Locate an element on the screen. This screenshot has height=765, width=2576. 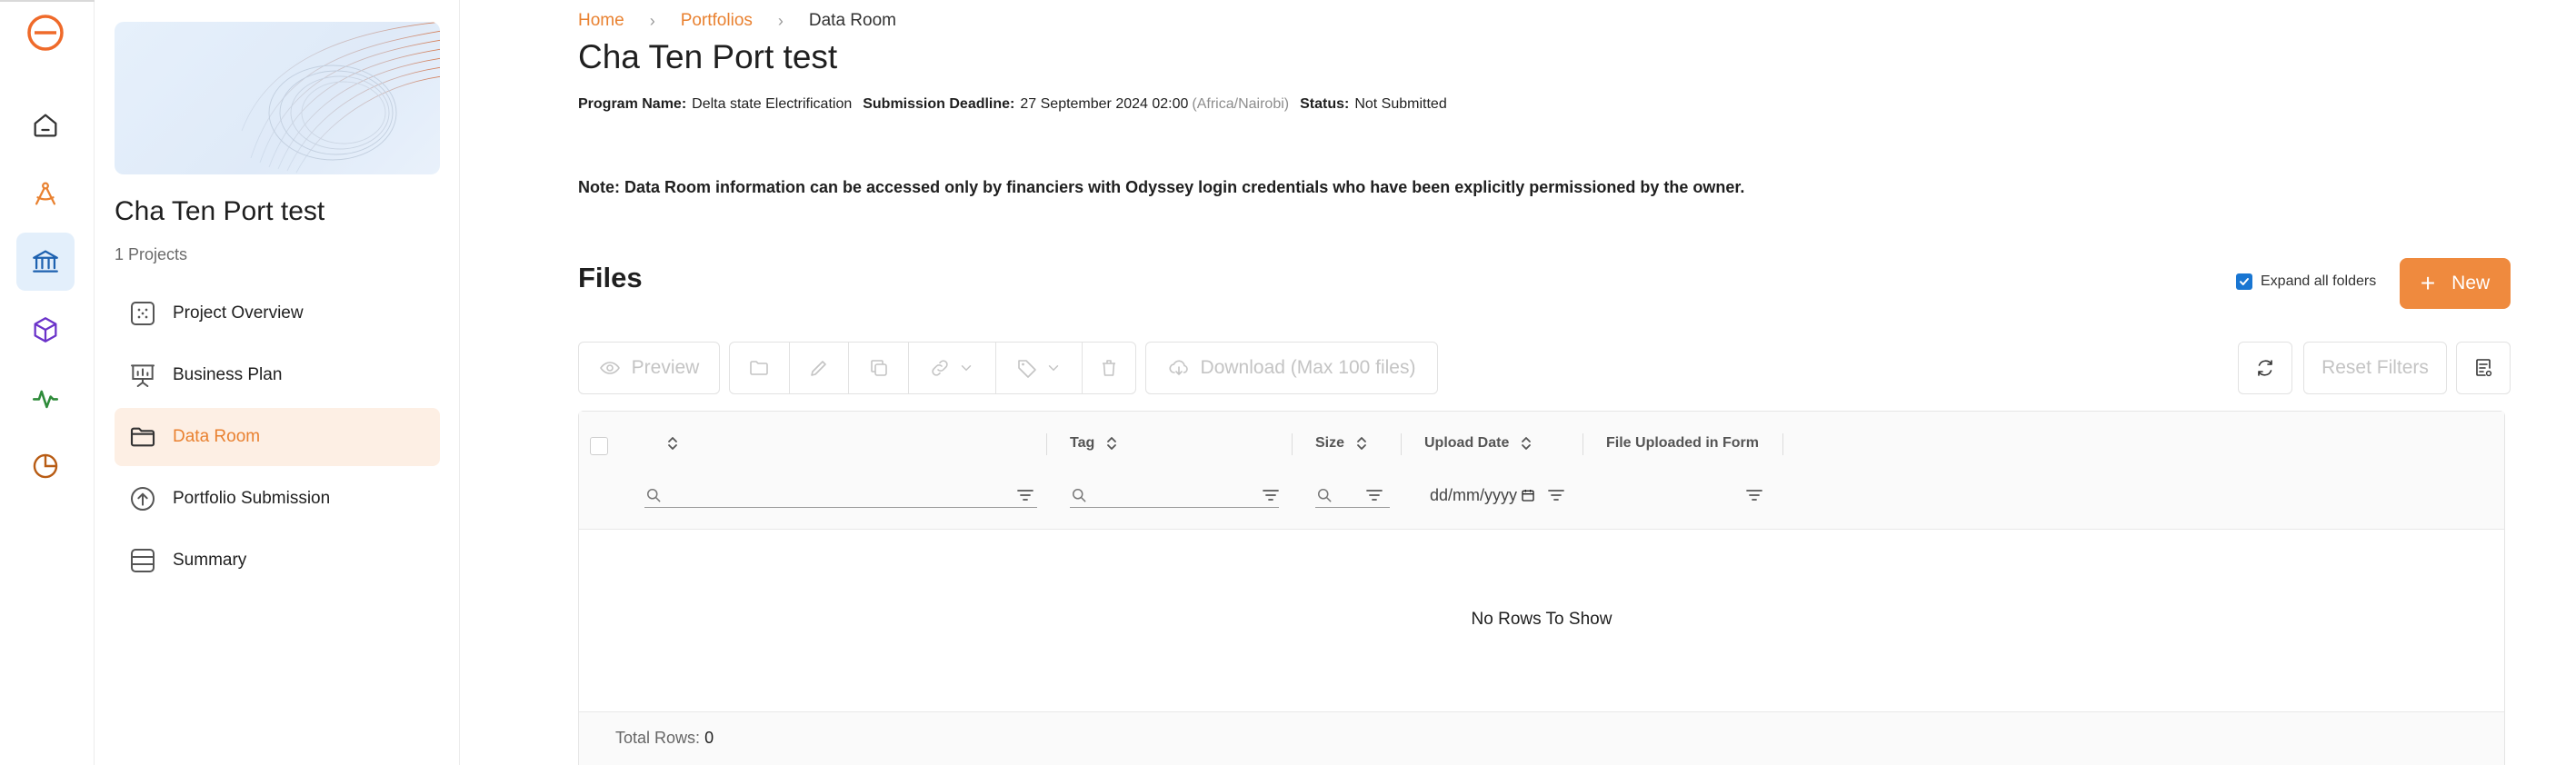
total-rows-value: 0 is located at coordinates (709, 738).